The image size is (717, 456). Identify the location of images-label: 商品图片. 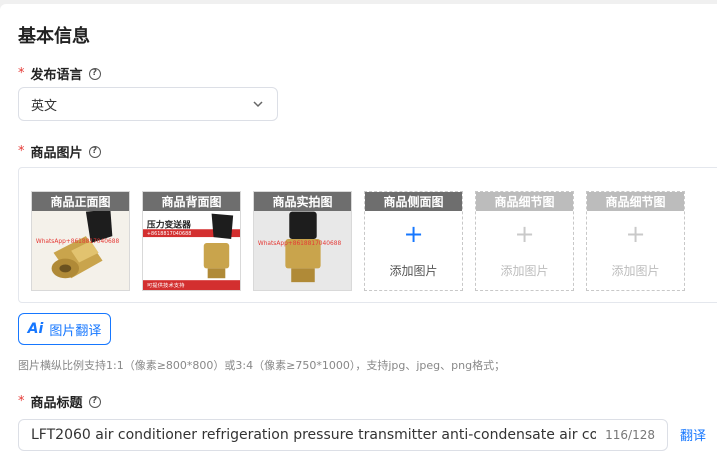
(56, 153).